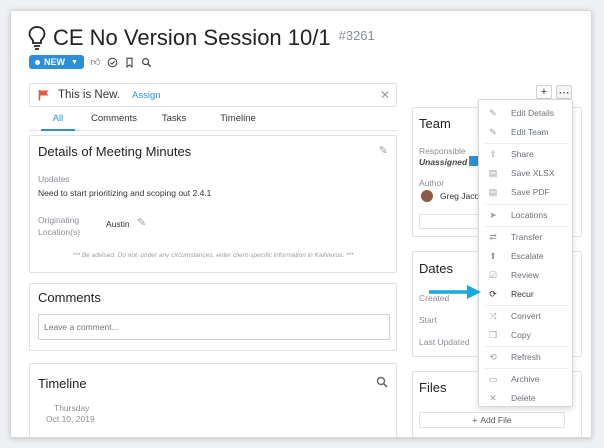 The width and height of the screenshot is (604, 448). Describe the element at coordinates (493, 255) in the screenshot. I see `escalate-icon: ⬆` at that location.